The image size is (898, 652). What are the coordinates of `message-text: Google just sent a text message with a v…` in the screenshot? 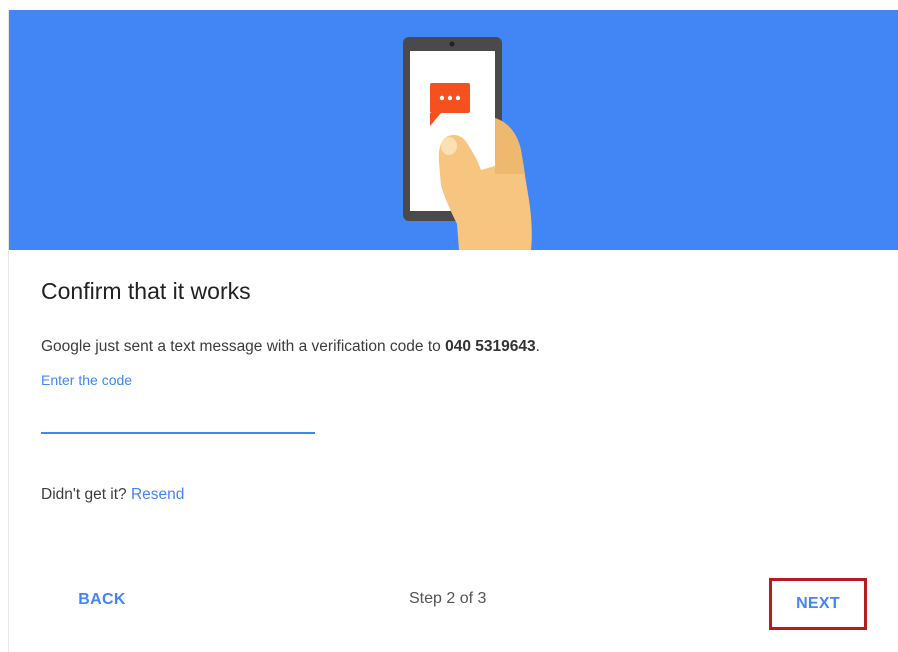 It's located at (243, 346).